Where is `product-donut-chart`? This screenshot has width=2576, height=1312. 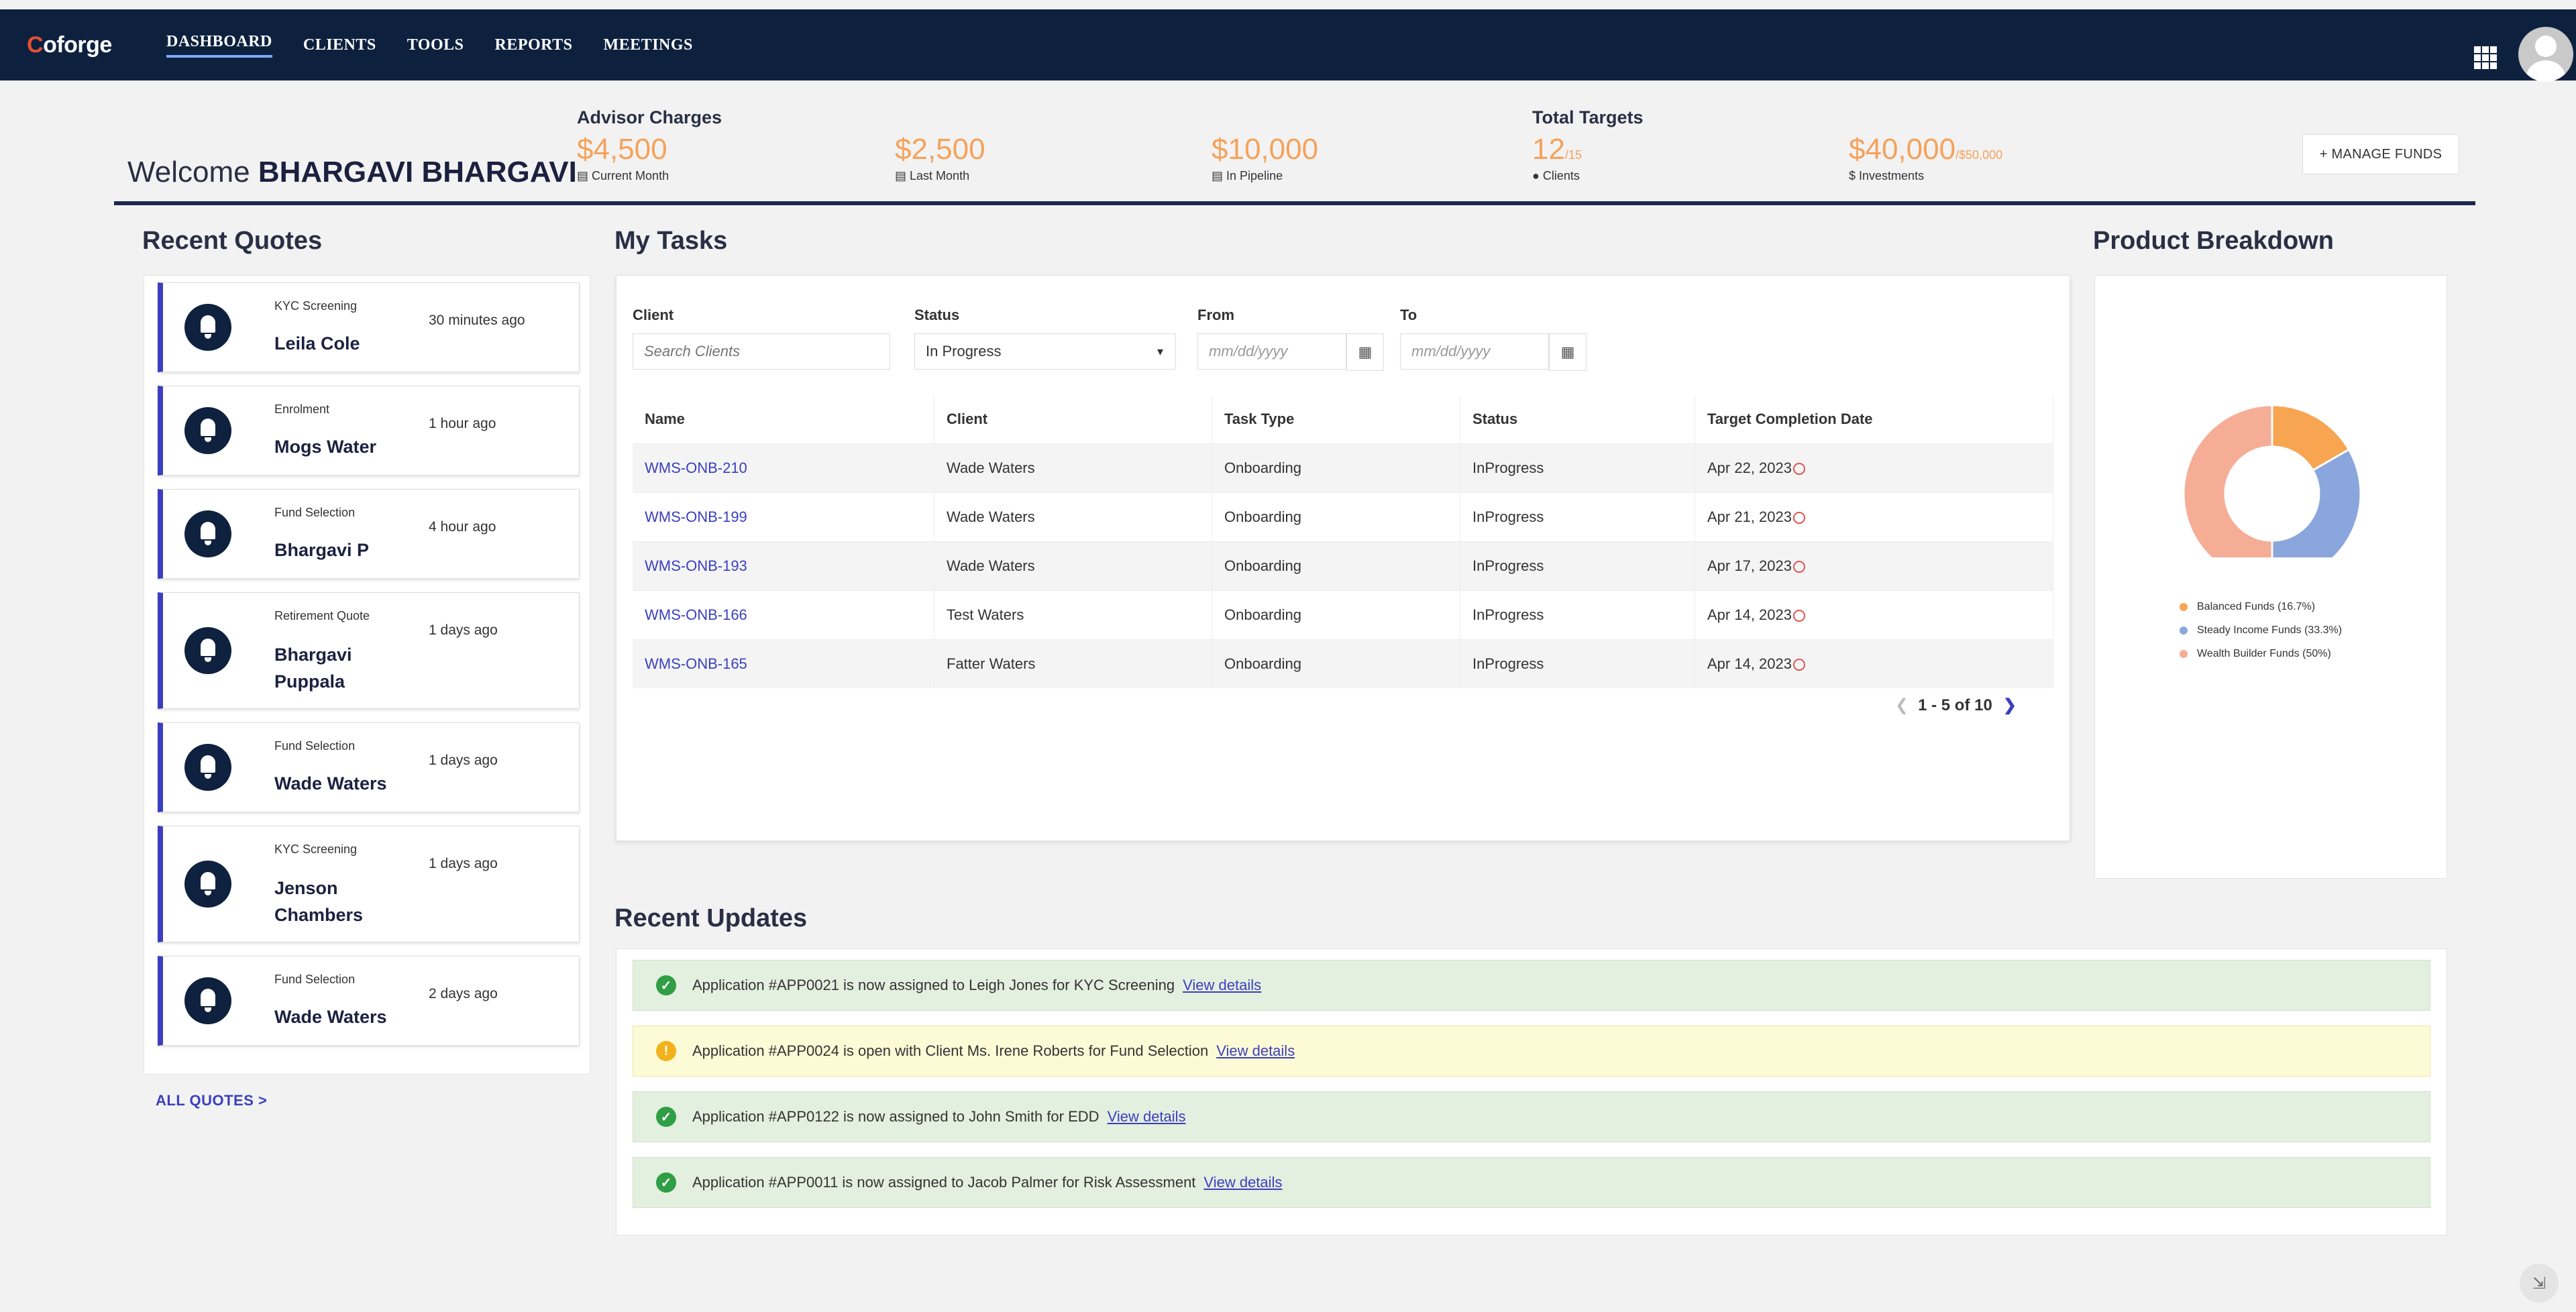 product-donut-chart is located at coordinates (2272, 481).